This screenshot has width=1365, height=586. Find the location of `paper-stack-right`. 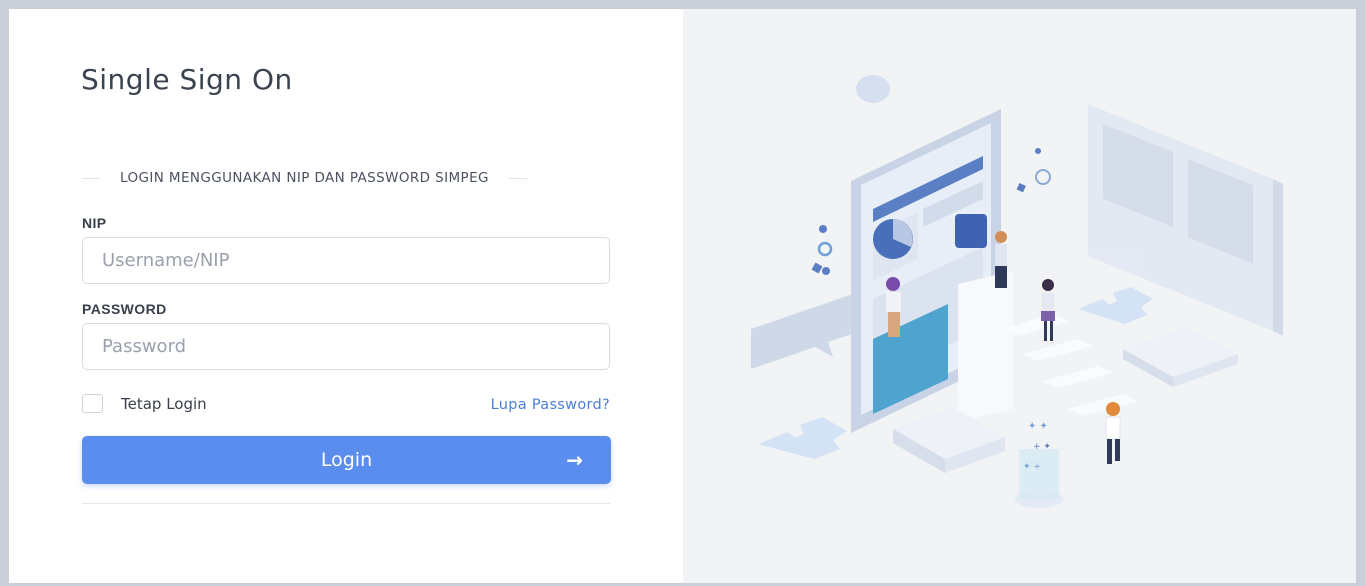

paper-stack-right is located at coordinates (1180, 357).